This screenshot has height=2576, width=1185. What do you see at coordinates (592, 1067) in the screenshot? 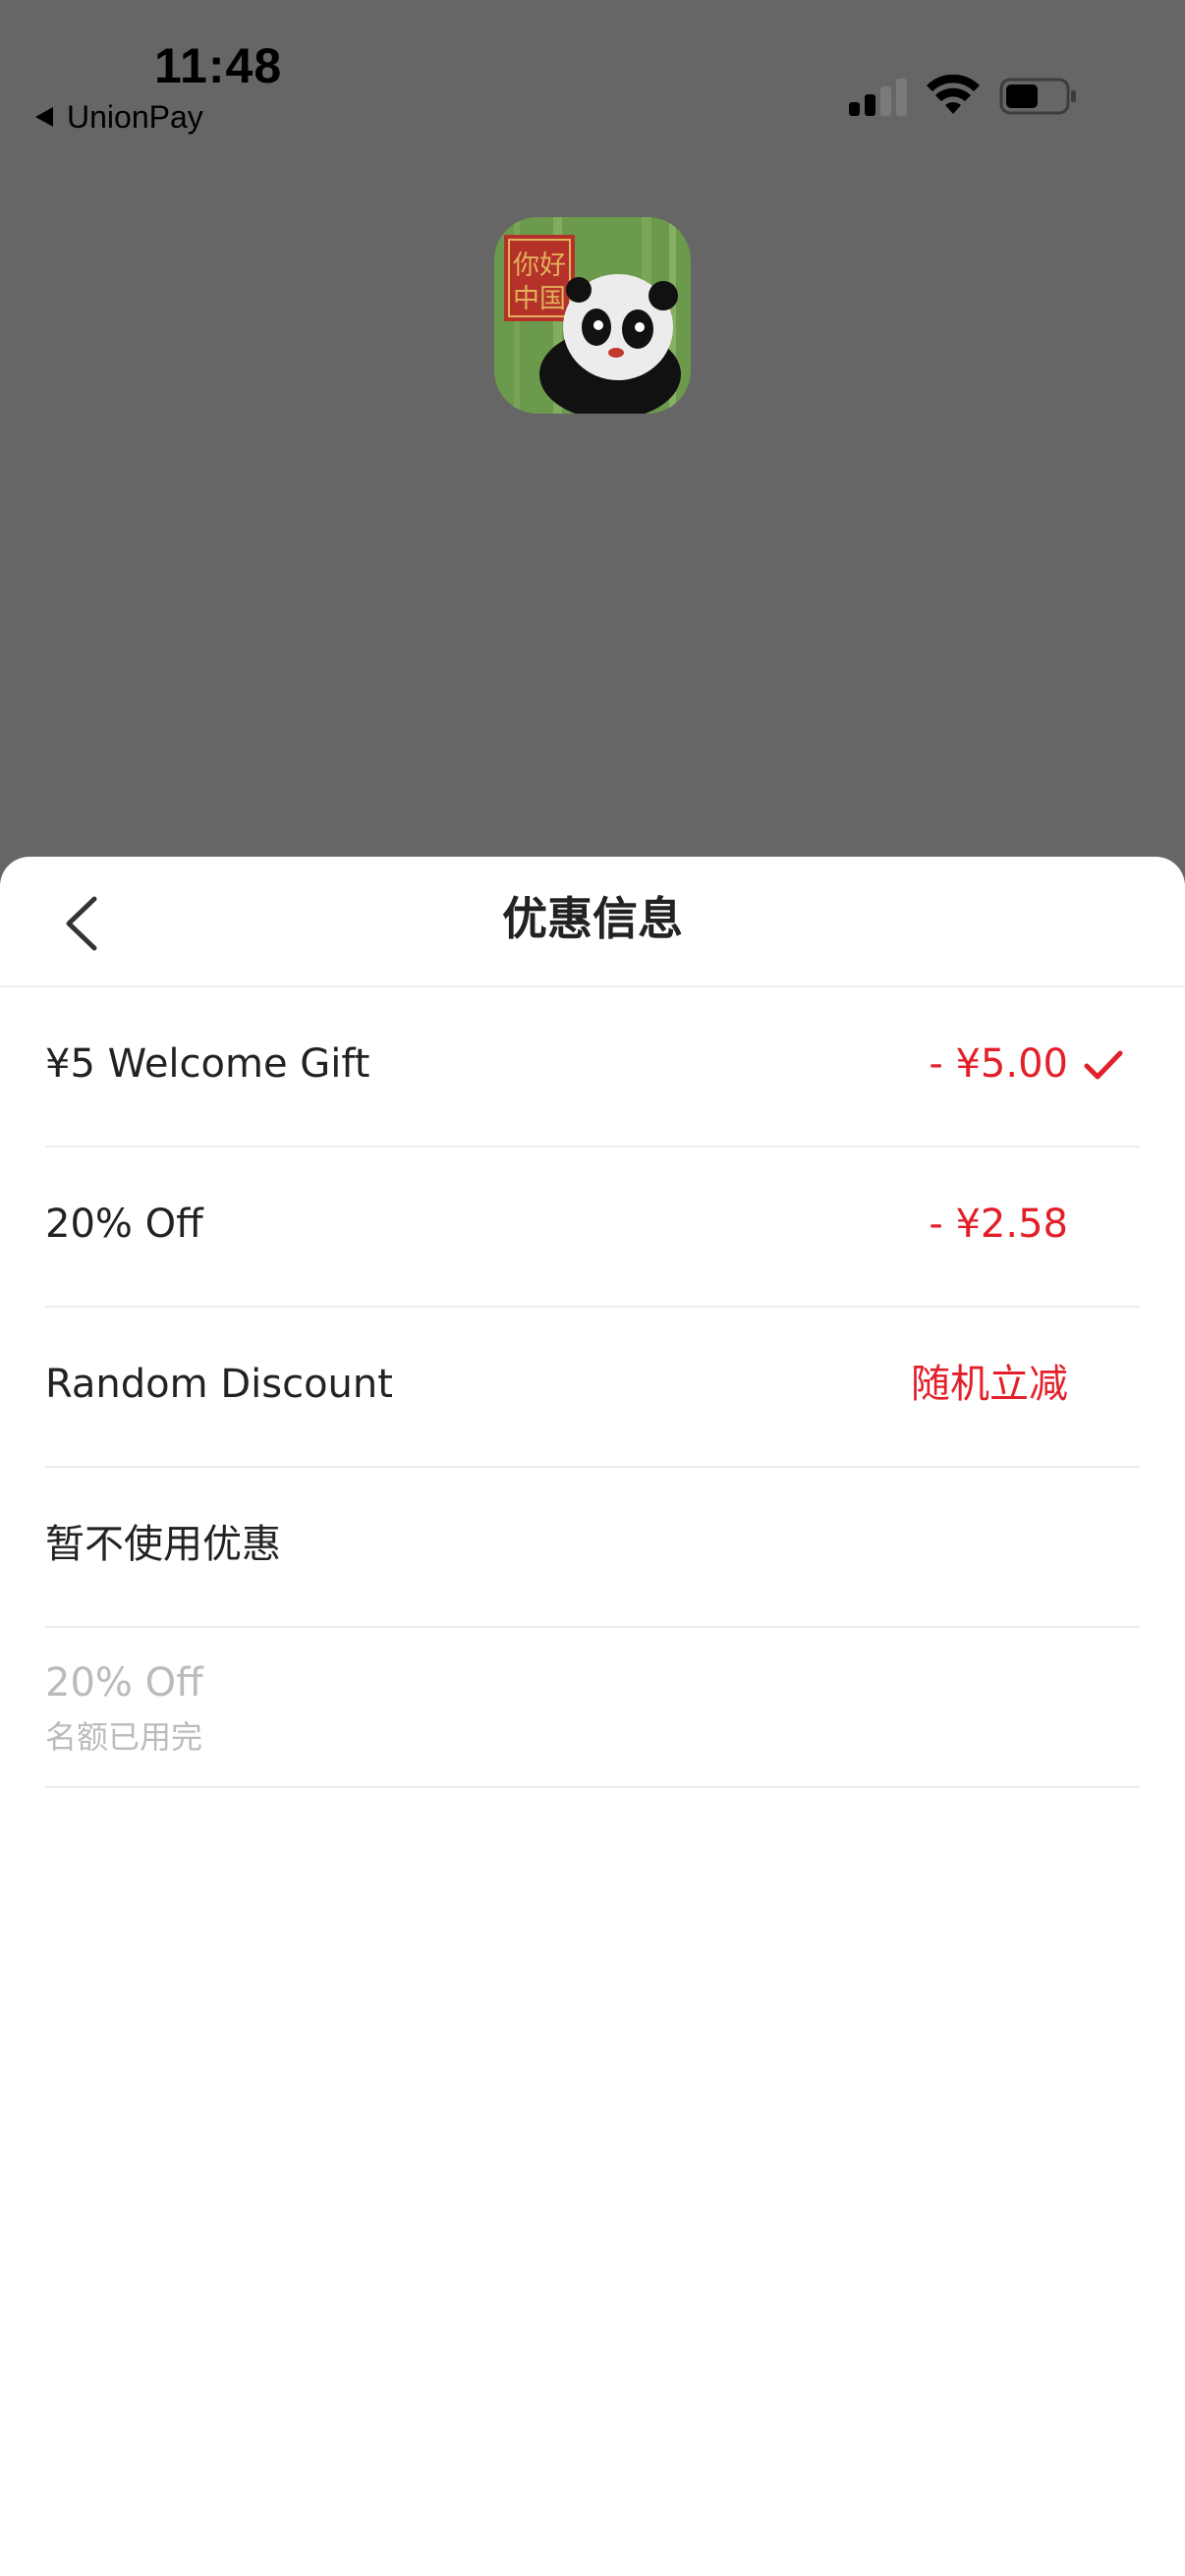
I see `discount-option-welcome-gift: ¥5 Welcome Gift - ¥5.00` at bounding box center [592, 1067].